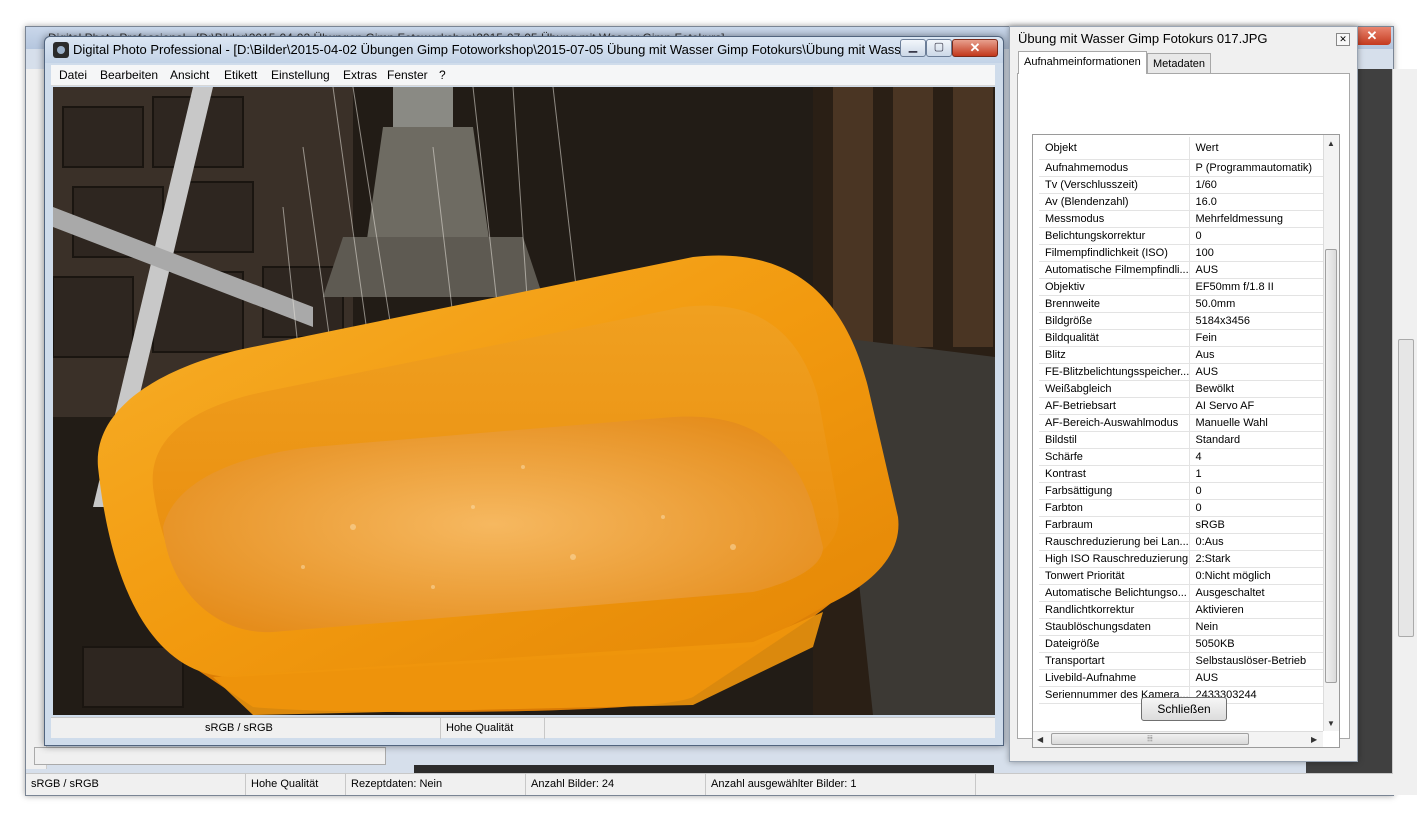 The image size is (1418, 820). Describe the element at coordinates (436, 784) in the screenshot. I see `status-recipe: Rezeptdaten: Nein` at that location.